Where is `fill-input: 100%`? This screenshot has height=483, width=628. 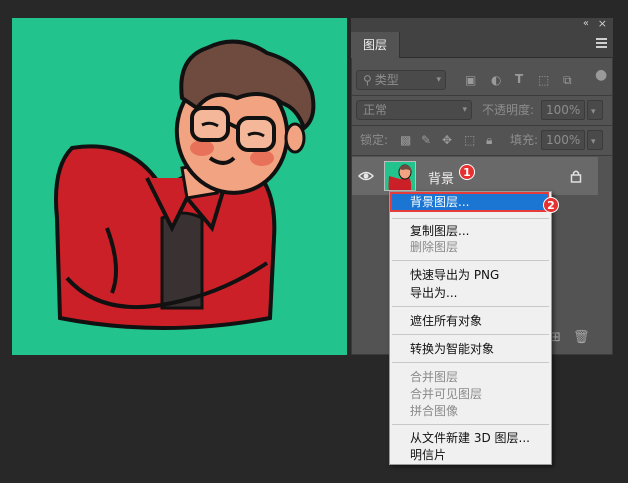
fill-input: 100% is located at coordinates (563, 140).